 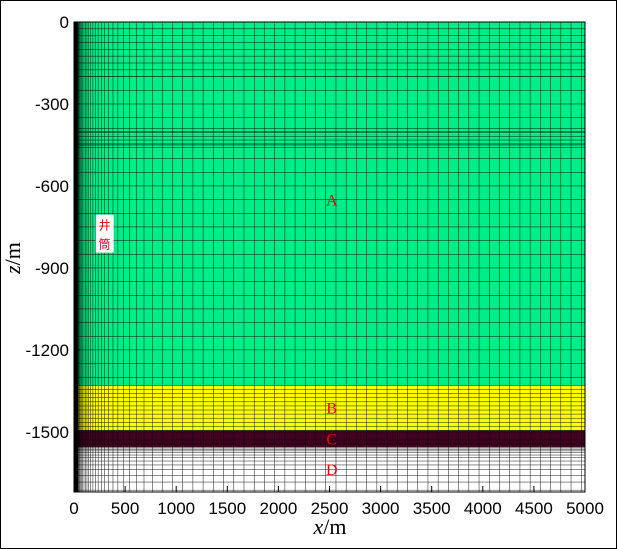 I want to click on region-label-c: C, so click(x=331, y=440).